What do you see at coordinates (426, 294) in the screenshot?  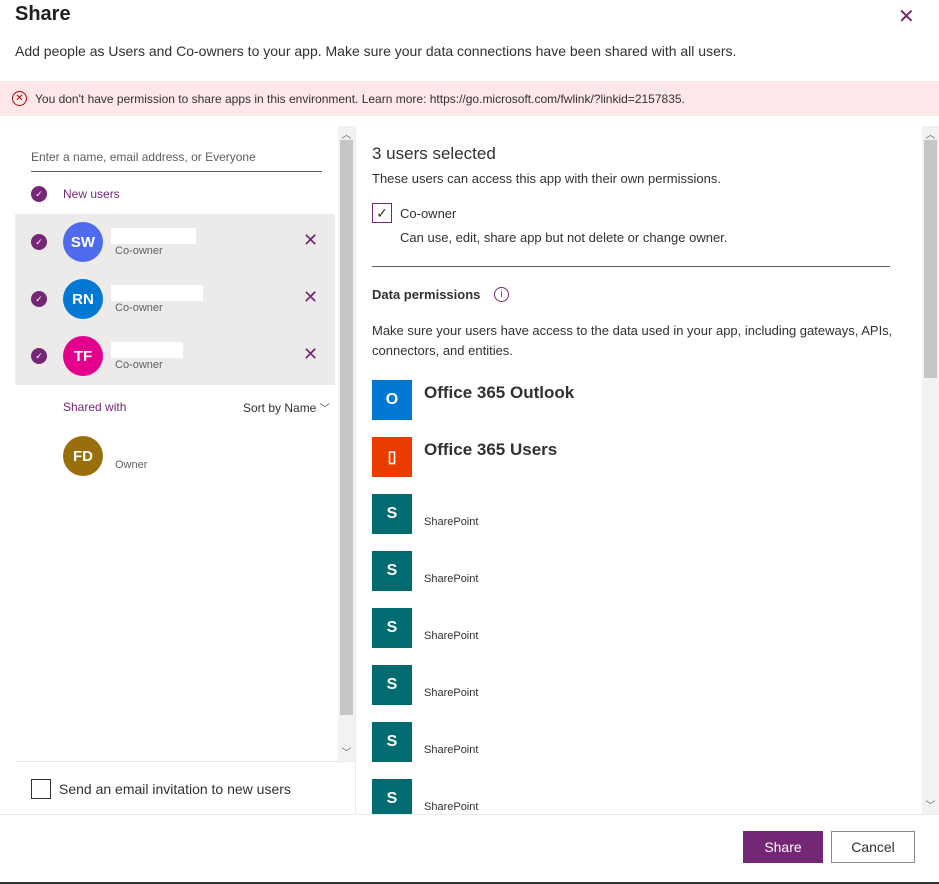 I see `data-permissions-title: Data permissions` at bounding box center [426, 294].